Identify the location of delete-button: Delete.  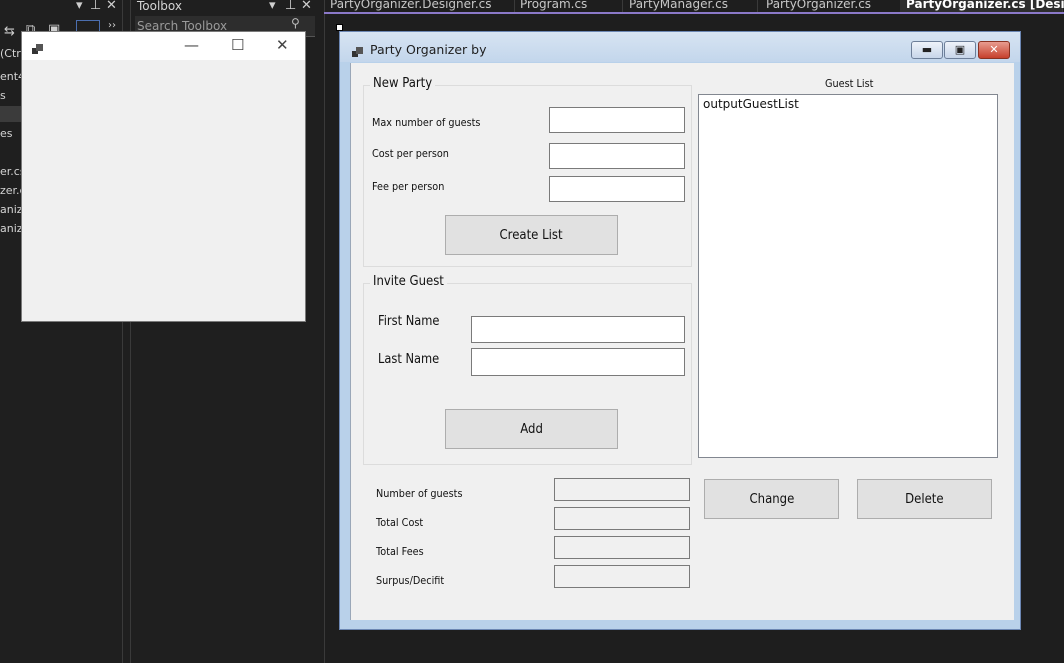
(924, 499).